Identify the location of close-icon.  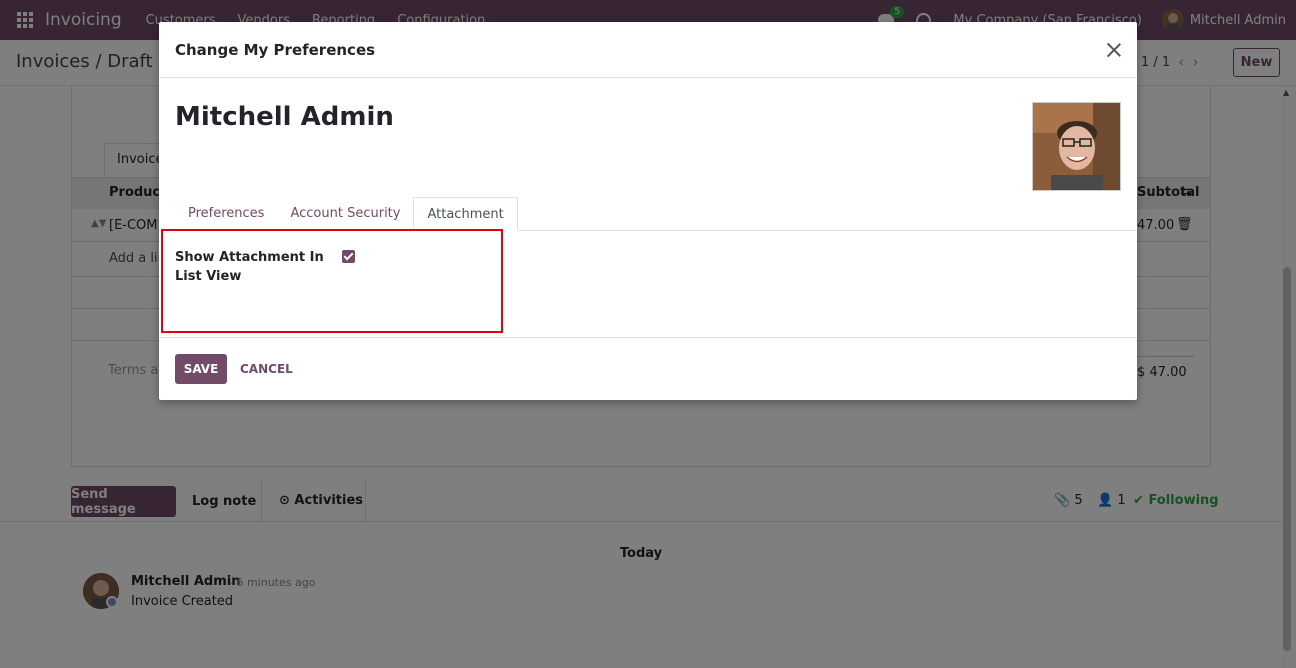
(1114, 50).